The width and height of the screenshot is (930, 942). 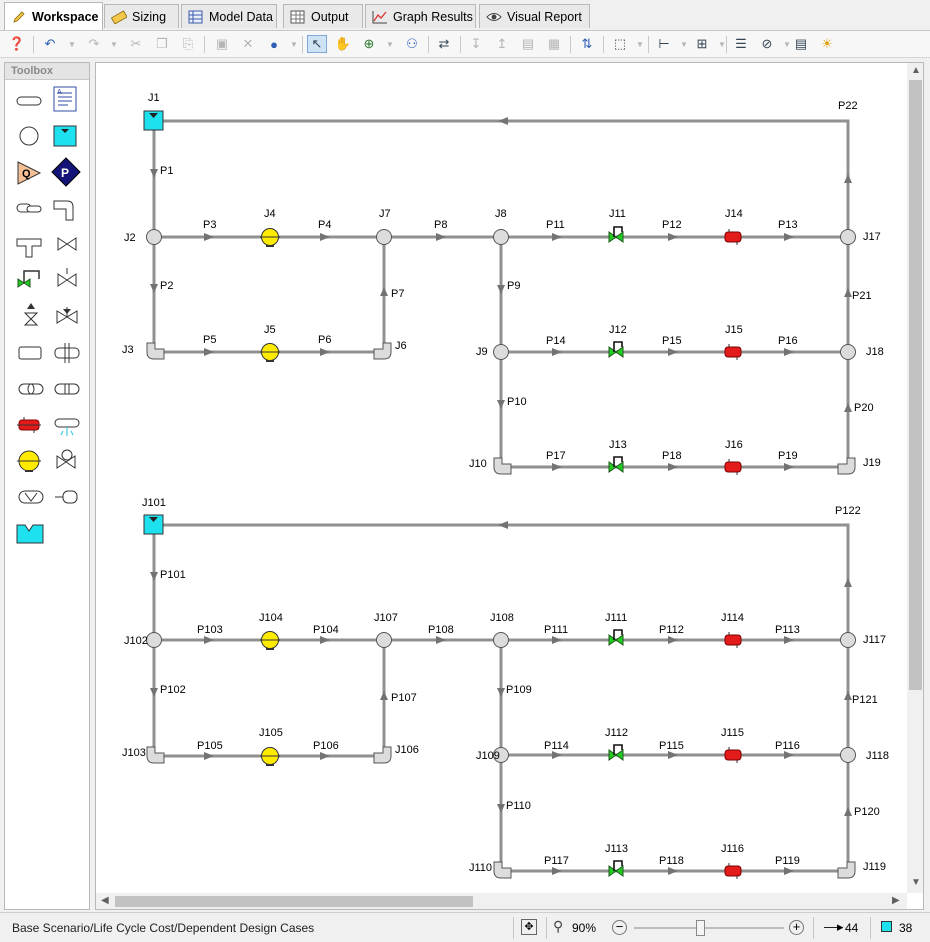 I want to click on distribute-icon: ⊞, so click(x=702, y=44).